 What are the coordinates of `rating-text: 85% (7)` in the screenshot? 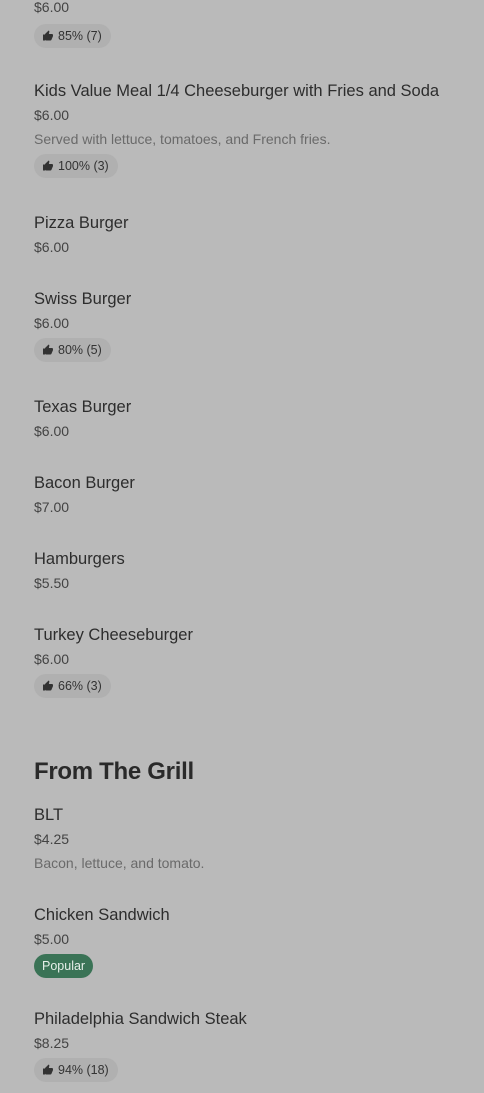 It's located at (80, 36).